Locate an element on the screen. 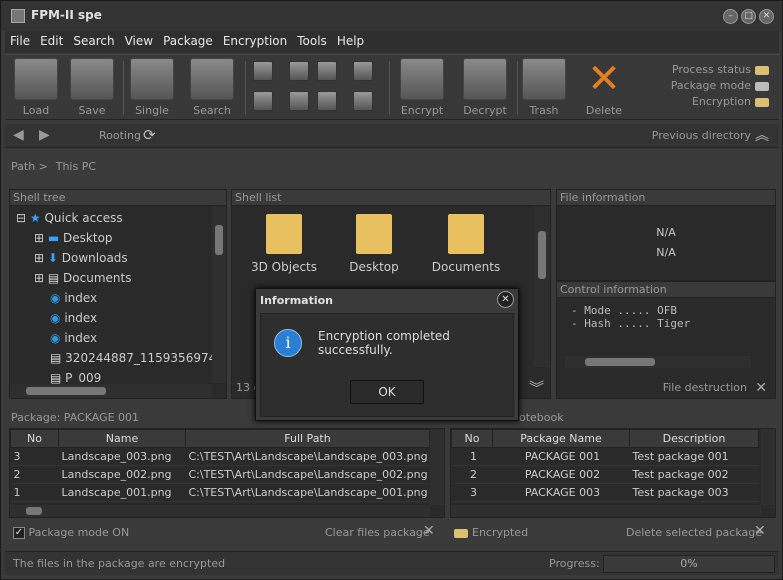 The width and height of the screenshot is (783, 580). menu-view: View is located at coordinates (139, 41).